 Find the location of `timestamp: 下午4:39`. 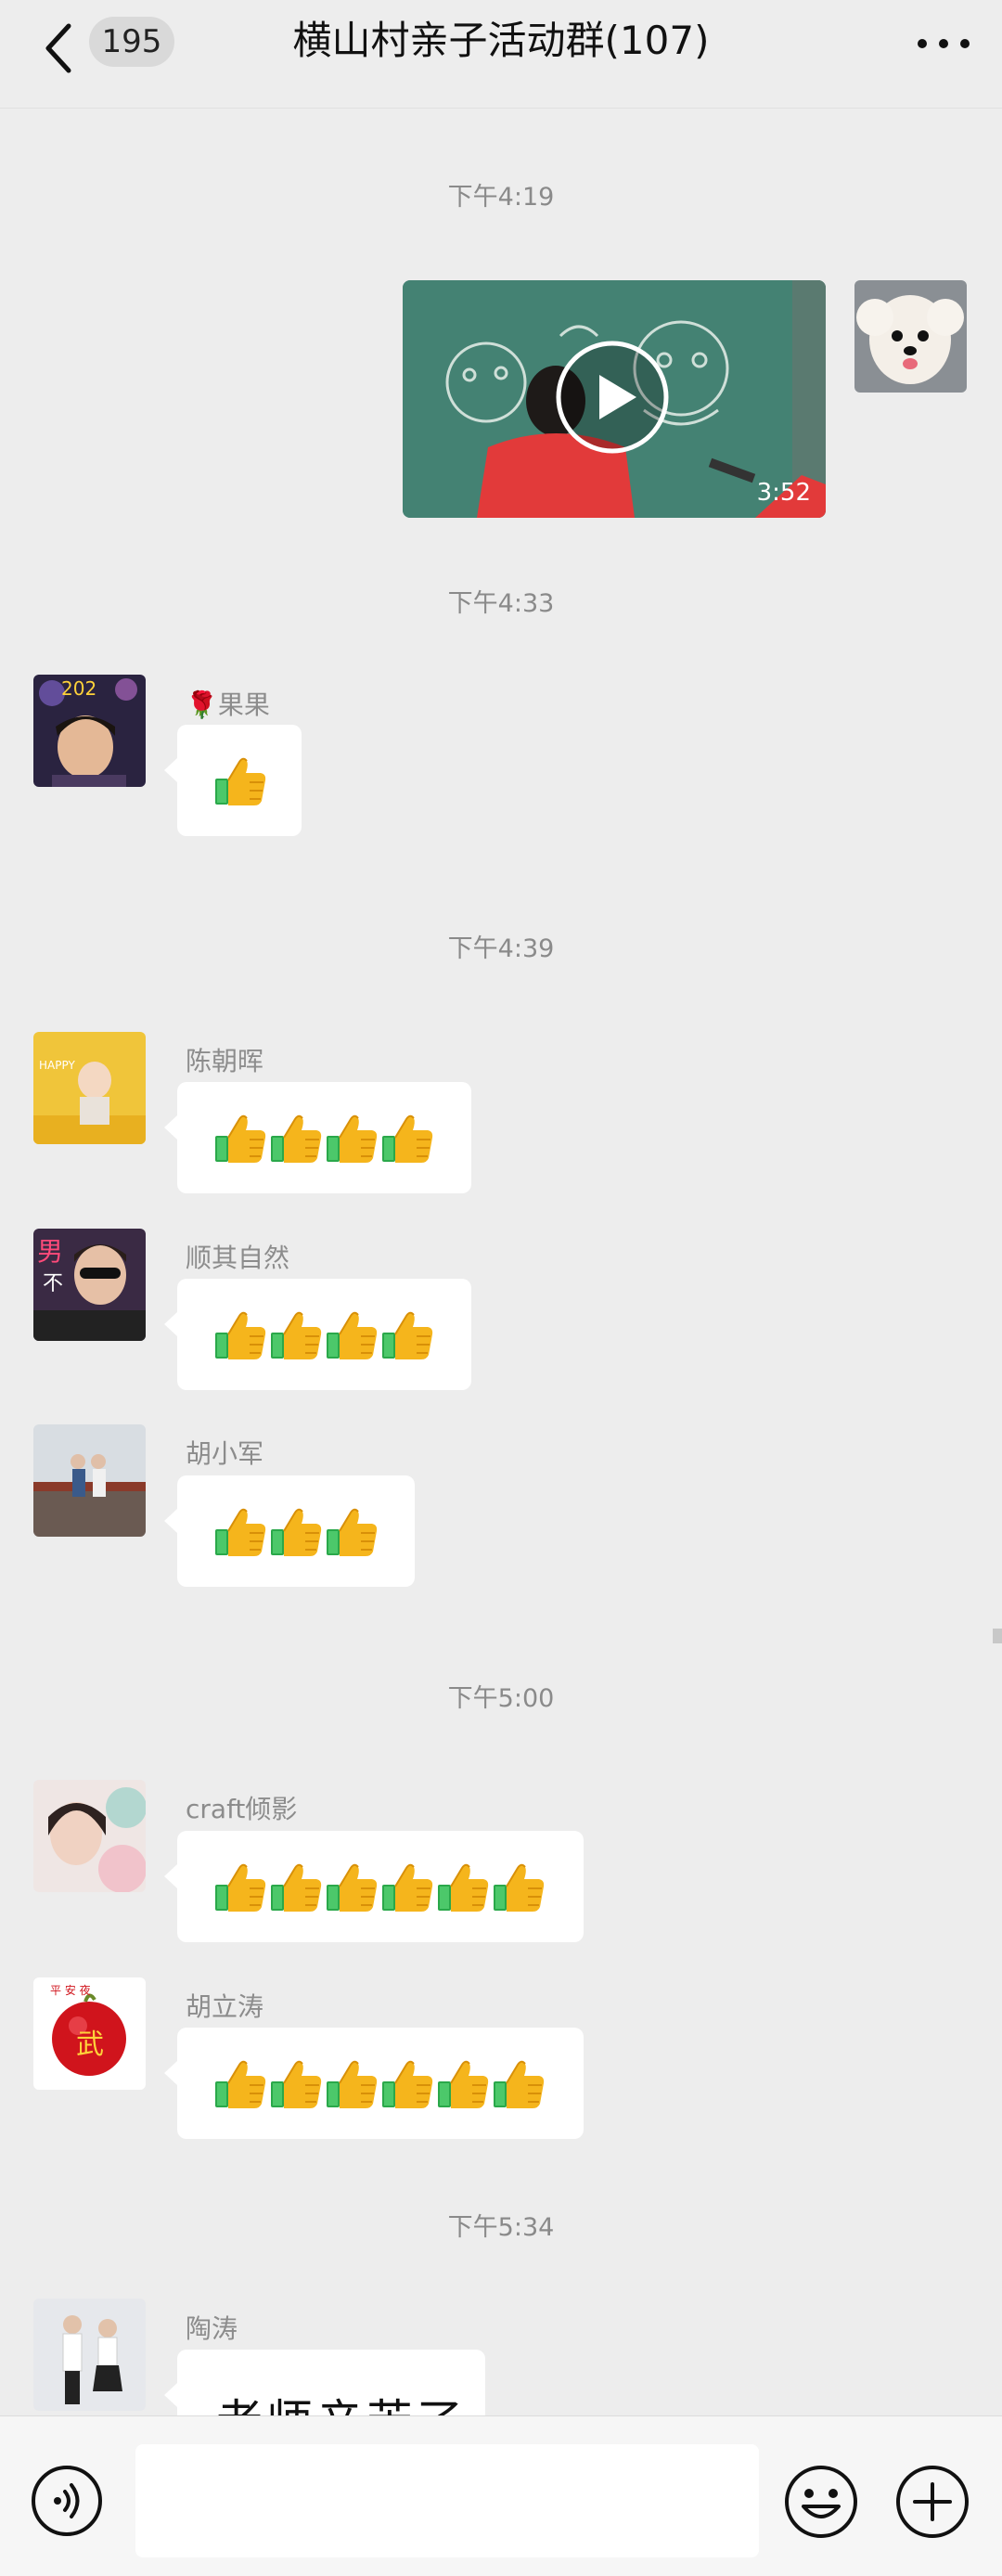

timestamp: 下午4:39 is located at coordinates (501, 948).